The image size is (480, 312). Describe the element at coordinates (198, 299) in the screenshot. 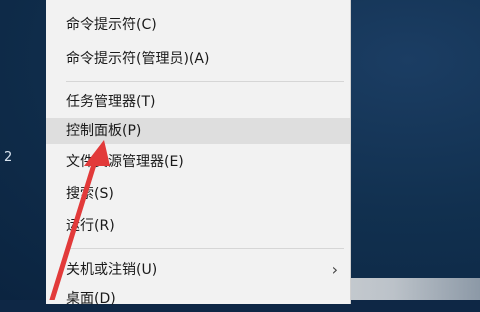

I see `menu-item-desktop: 桌面(D)` at that location.